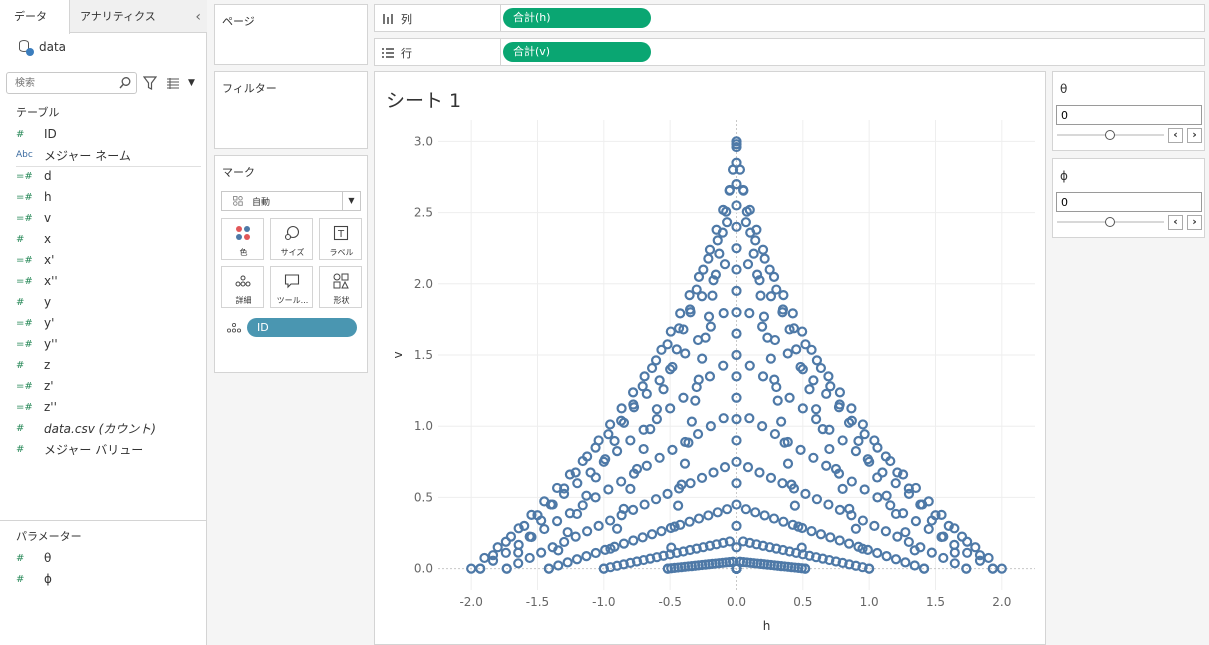  Describe the element at coordinates (125, 16) in the screenshot. I see `tab-analytics: アナリティクス` at that location.